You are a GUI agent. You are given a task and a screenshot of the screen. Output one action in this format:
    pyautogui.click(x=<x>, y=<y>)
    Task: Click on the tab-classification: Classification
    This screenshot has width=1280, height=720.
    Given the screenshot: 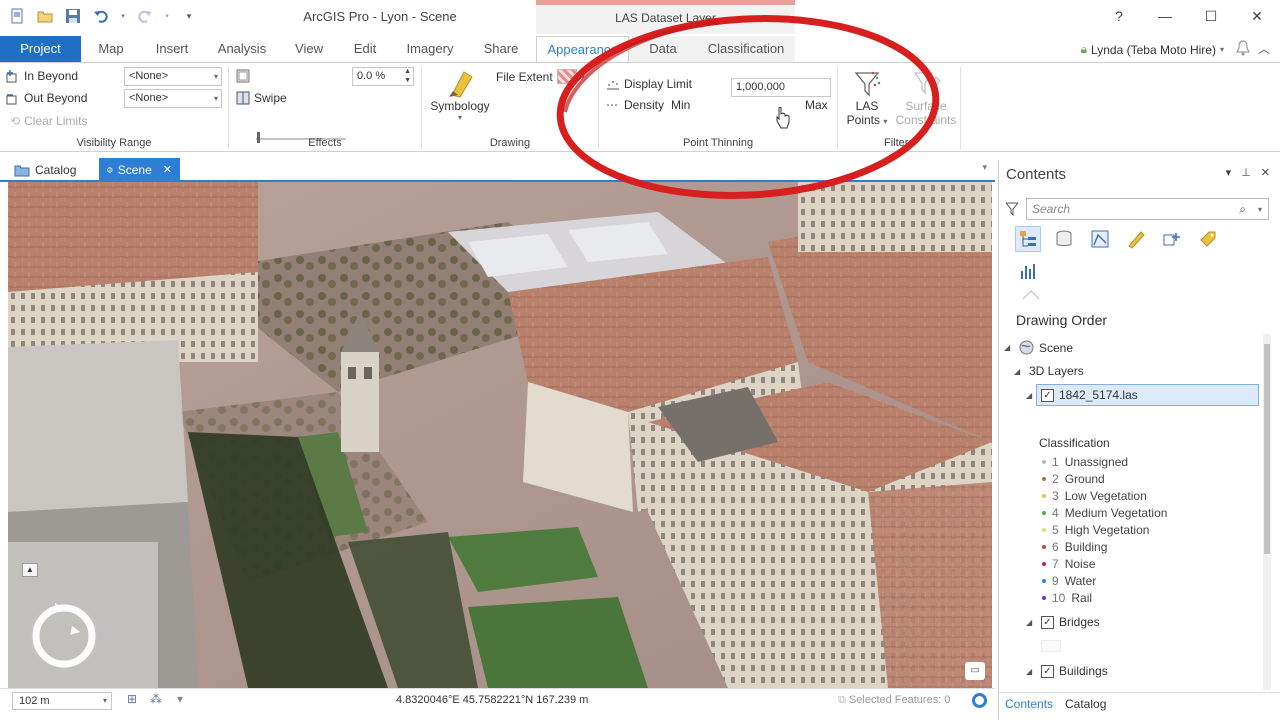 What is the action you would take?
    pyautogui.click(x=746, y=49)
    